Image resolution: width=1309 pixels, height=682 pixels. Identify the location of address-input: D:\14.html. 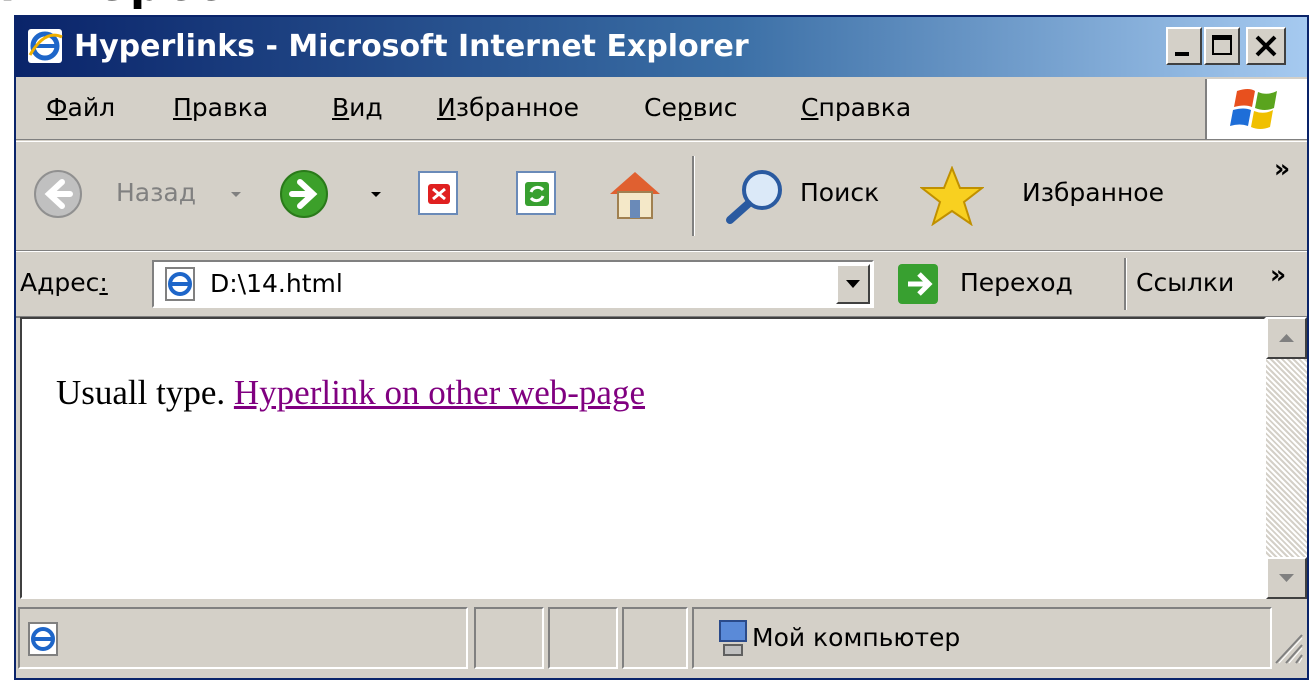
(513, 284).